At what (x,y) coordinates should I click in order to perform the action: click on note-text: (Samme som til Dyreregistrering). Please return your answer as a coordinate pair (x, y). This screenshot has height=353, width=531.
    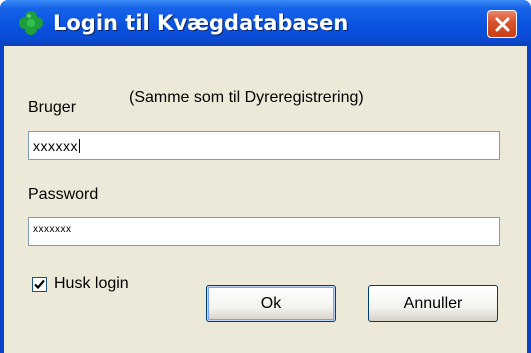
    Looking at the image, I should click on (246, 97).